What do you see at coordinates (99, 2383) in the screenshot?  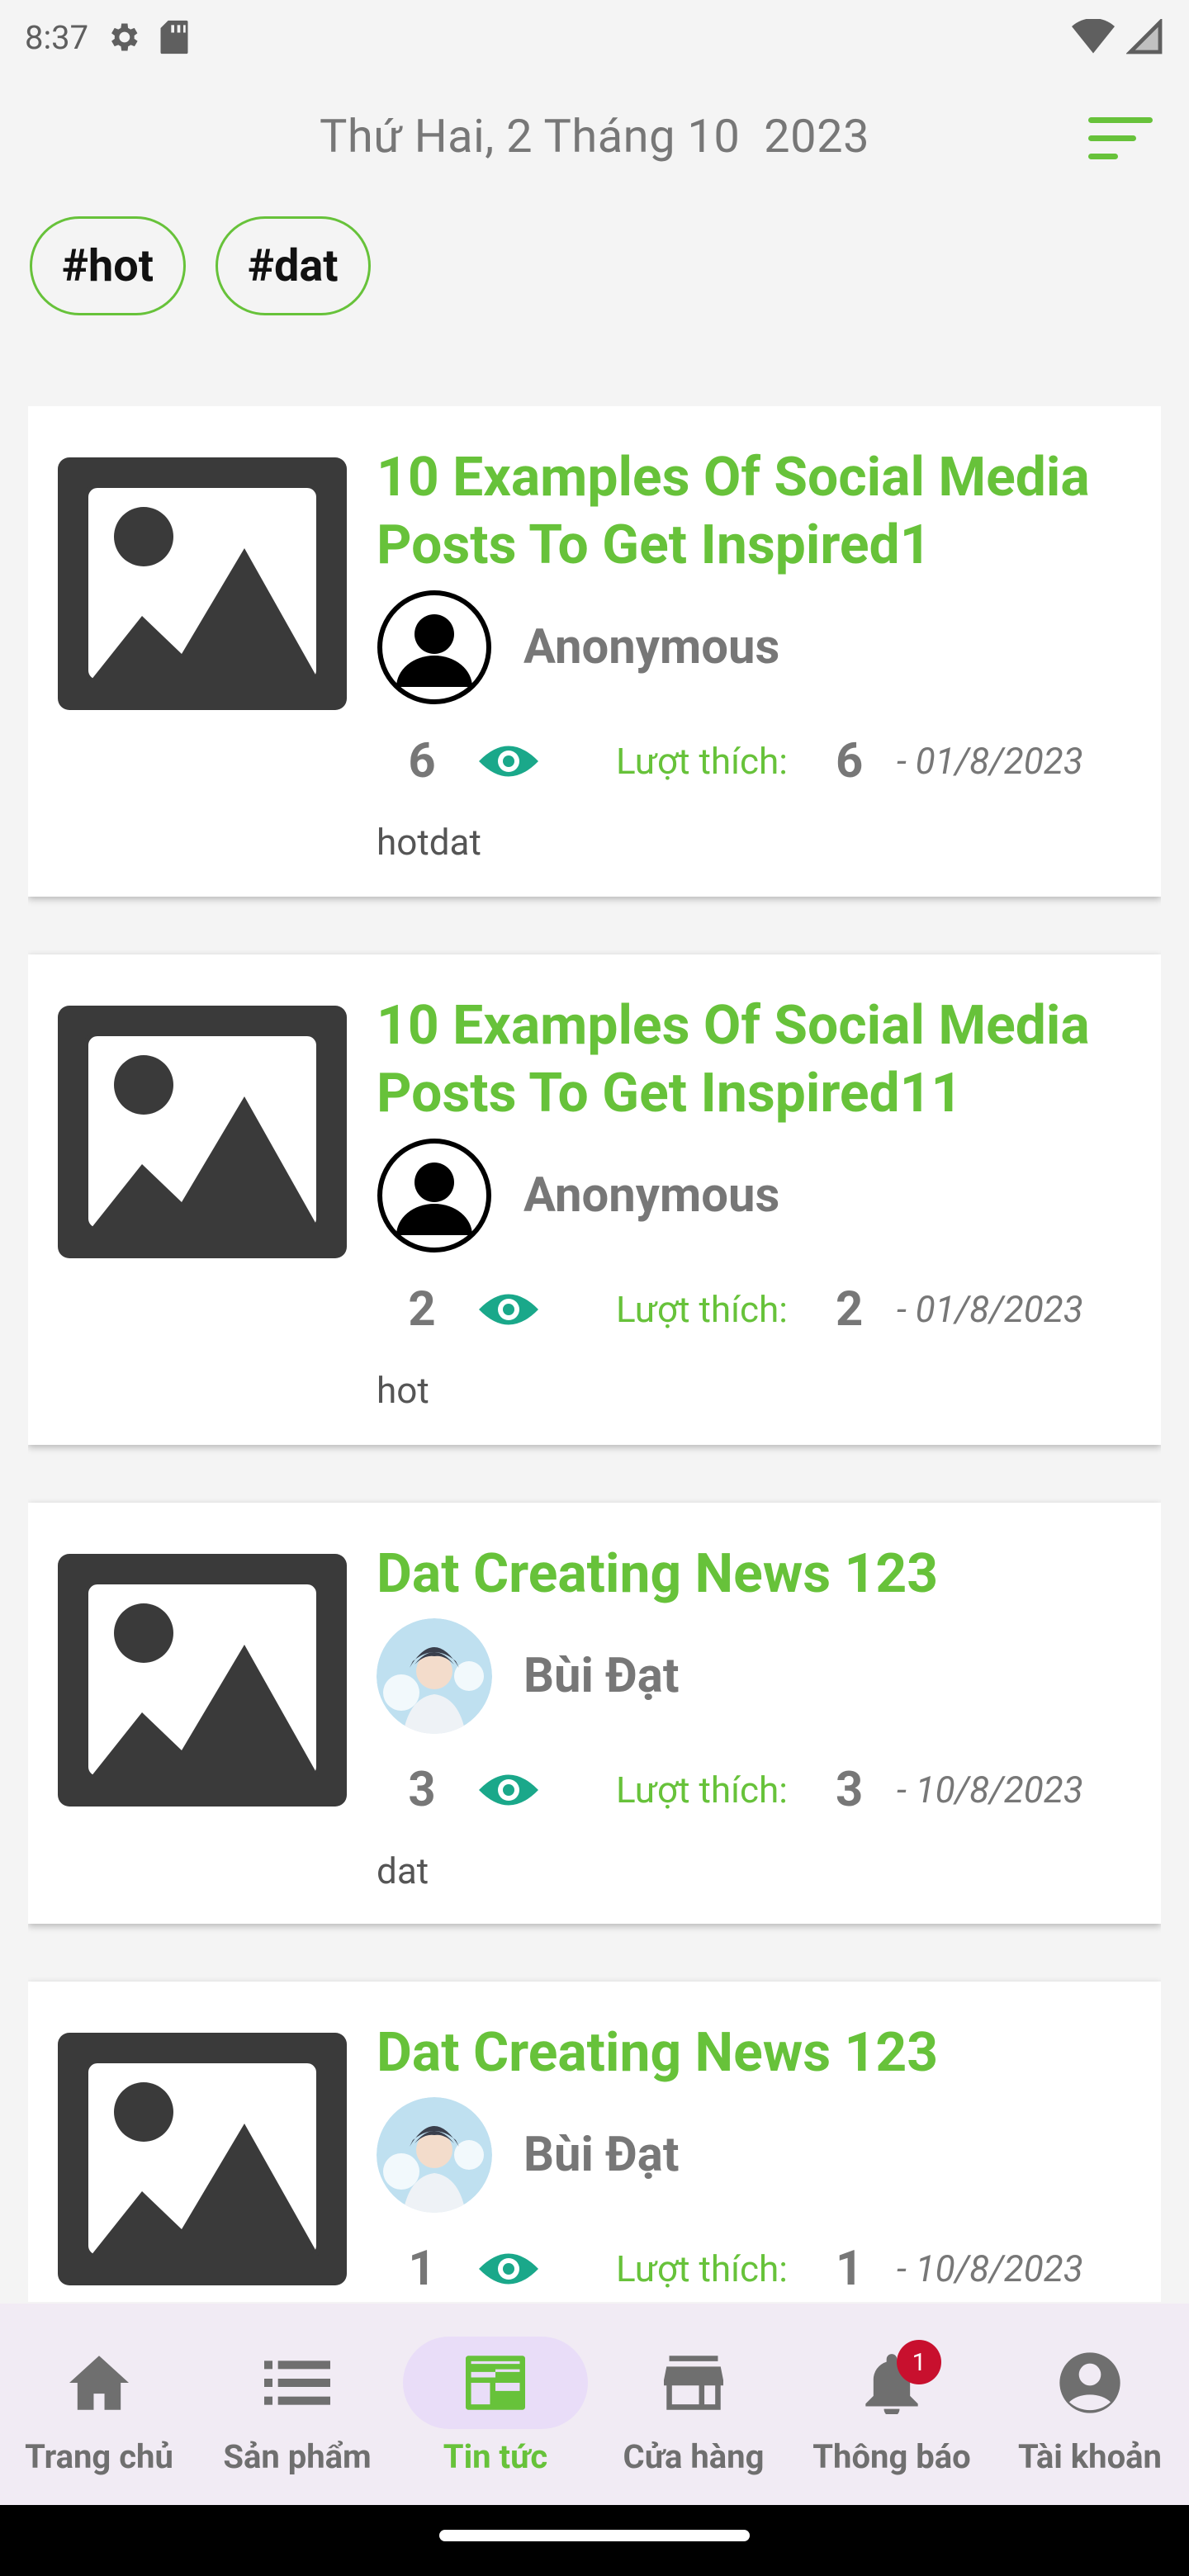 I see `home-icon` at bounding box center [99, 2383].